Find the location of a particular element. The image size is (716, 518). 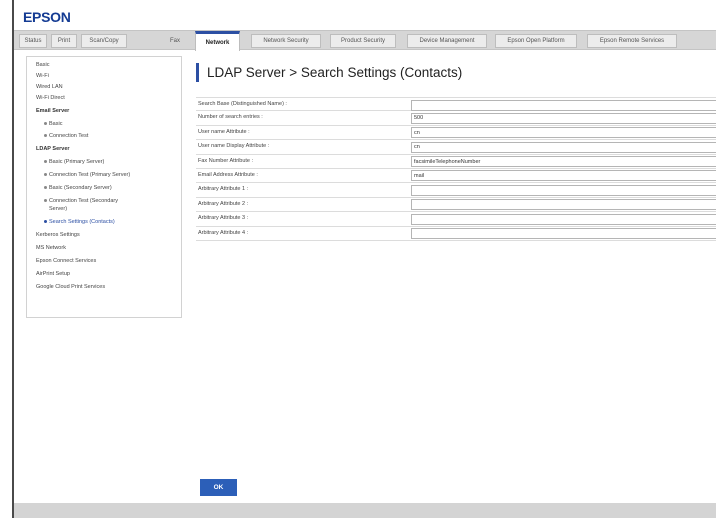

sidebar-item-email-server: Email Server is located at coordinates (52, 111).